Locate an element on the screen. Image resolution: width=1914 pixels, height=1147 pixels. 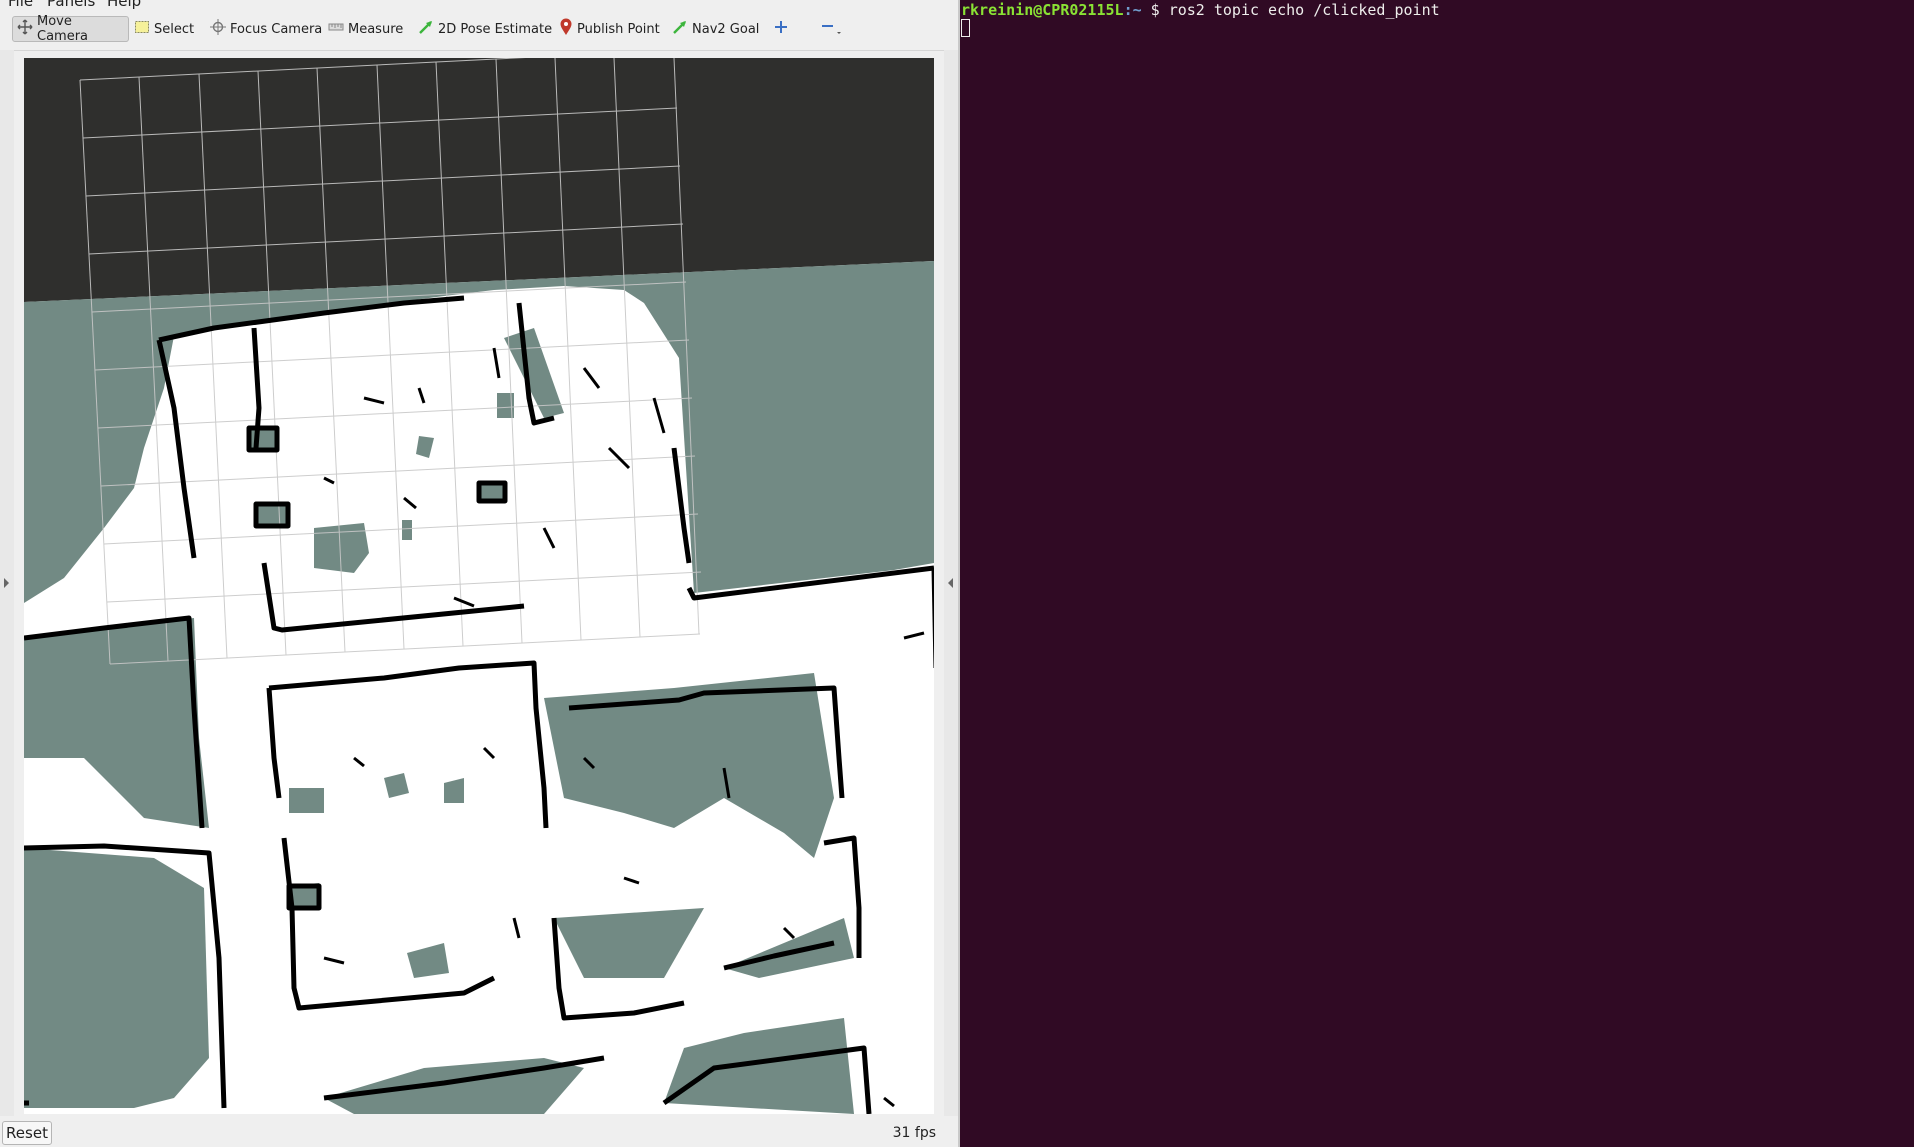
reset-button: Reset is located at coordinates (27, 1133).